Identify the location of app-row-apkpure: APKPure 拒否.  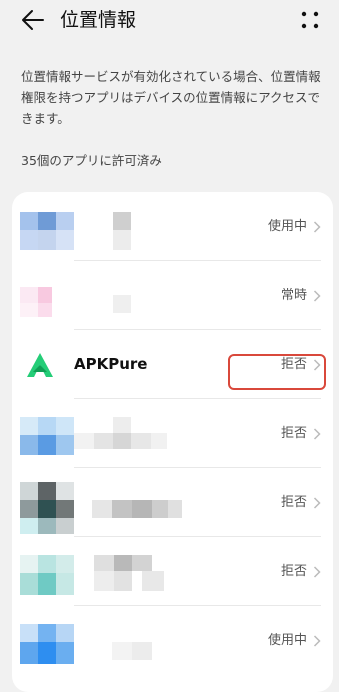
(172, 364).